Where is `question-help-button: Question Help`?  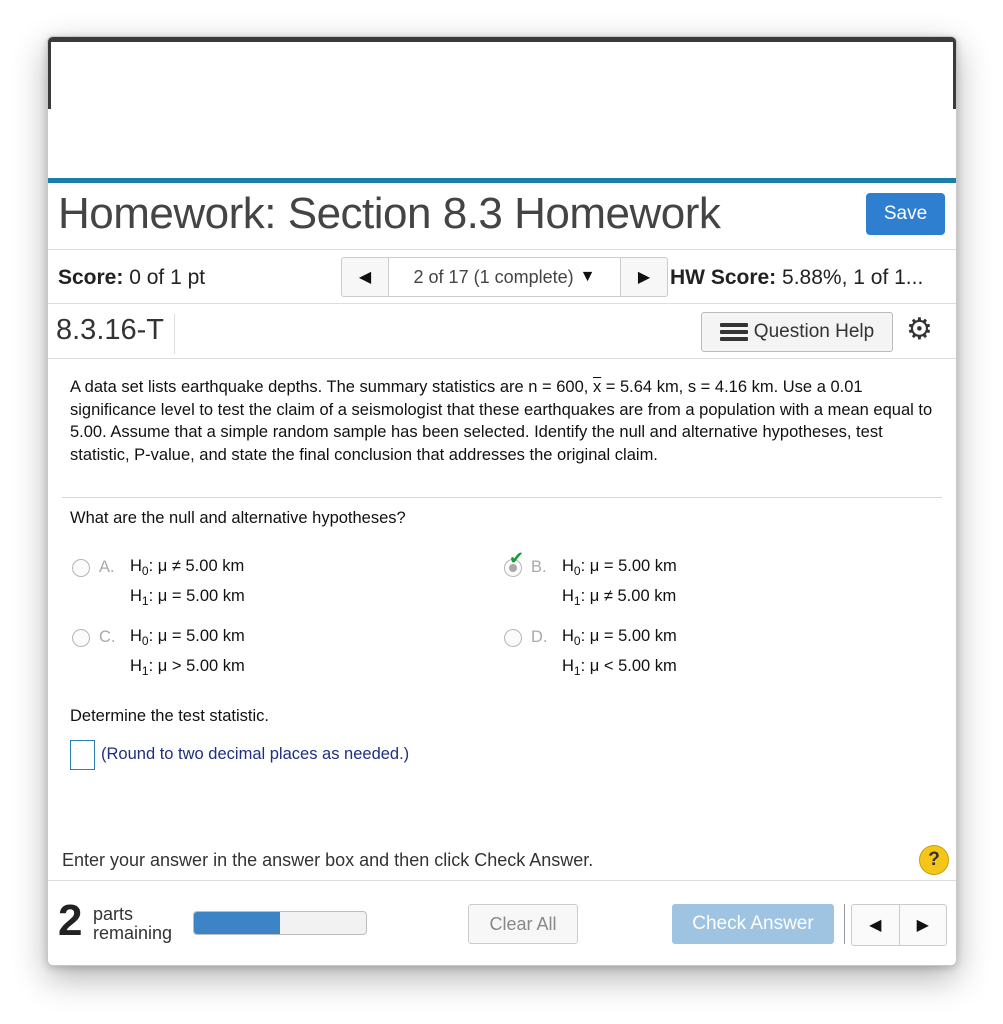 question-help-button: Question Help is located at coordinates (797, 332).